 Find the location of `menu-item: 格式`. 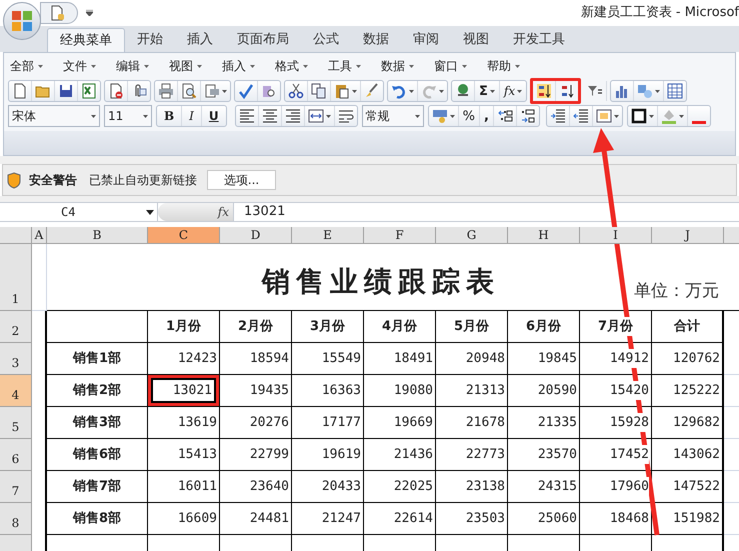

menu-item: 格式 is located at coordinates (291, 66).